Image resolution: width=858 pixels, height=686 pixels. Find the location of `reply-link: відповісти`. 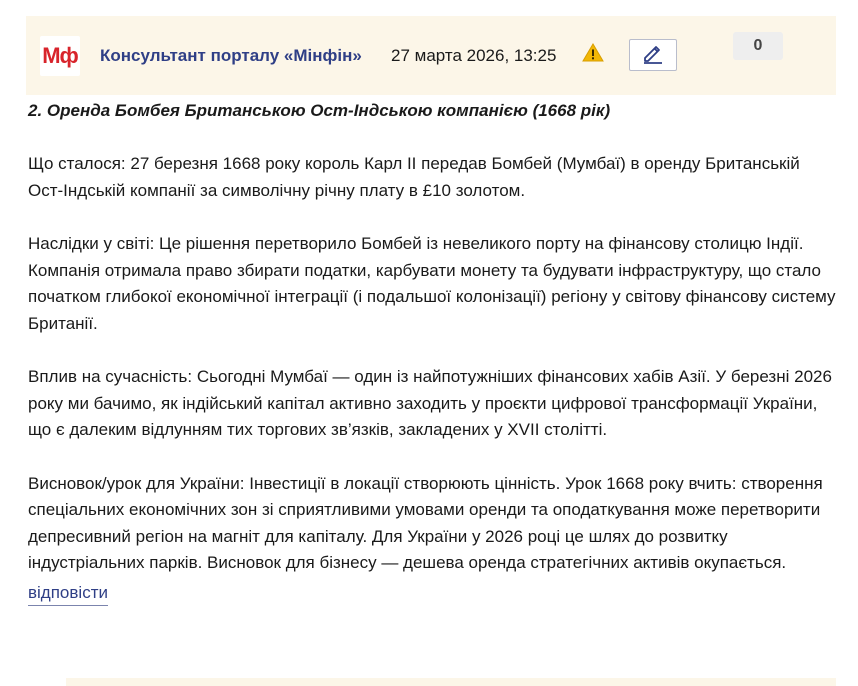

reply-link: відповісти is located at coordinates (68, 594).